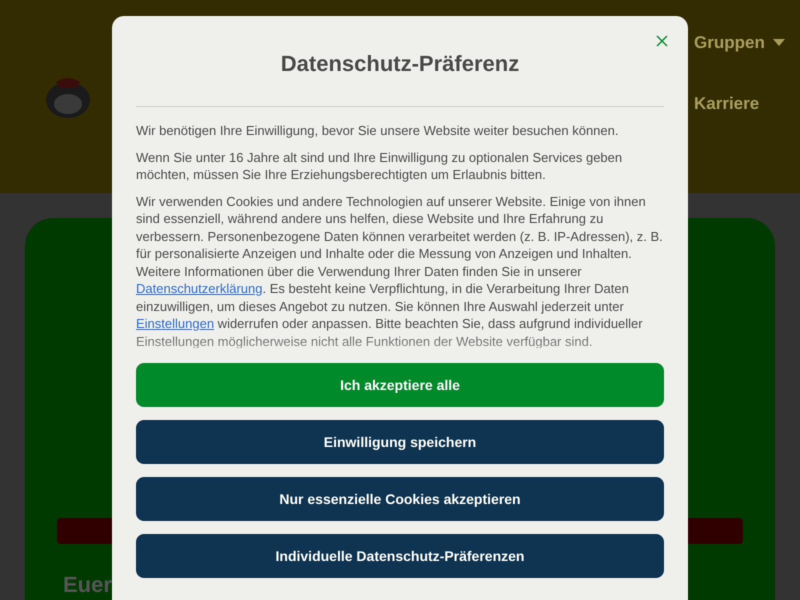 This screenshot has height=600, width=800. What do you see at coordinates (400, 442) in the screenshot?
I see `consent-button: Einwilligung speichern` at bounding box center [400, 442].